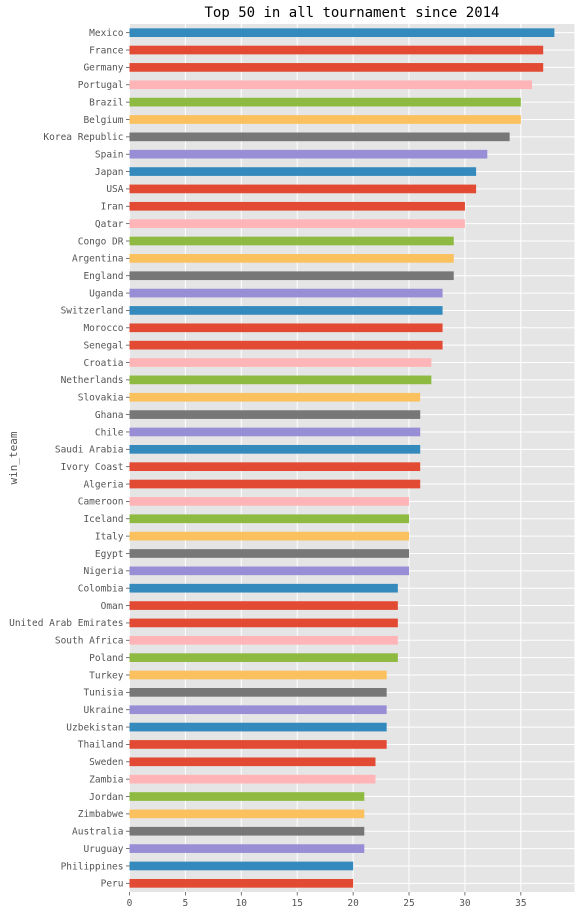 Image resolution: width=586 pixels, height=915 pixels. I want to click on y-tick-label: Ukraine, so click(103, 710).